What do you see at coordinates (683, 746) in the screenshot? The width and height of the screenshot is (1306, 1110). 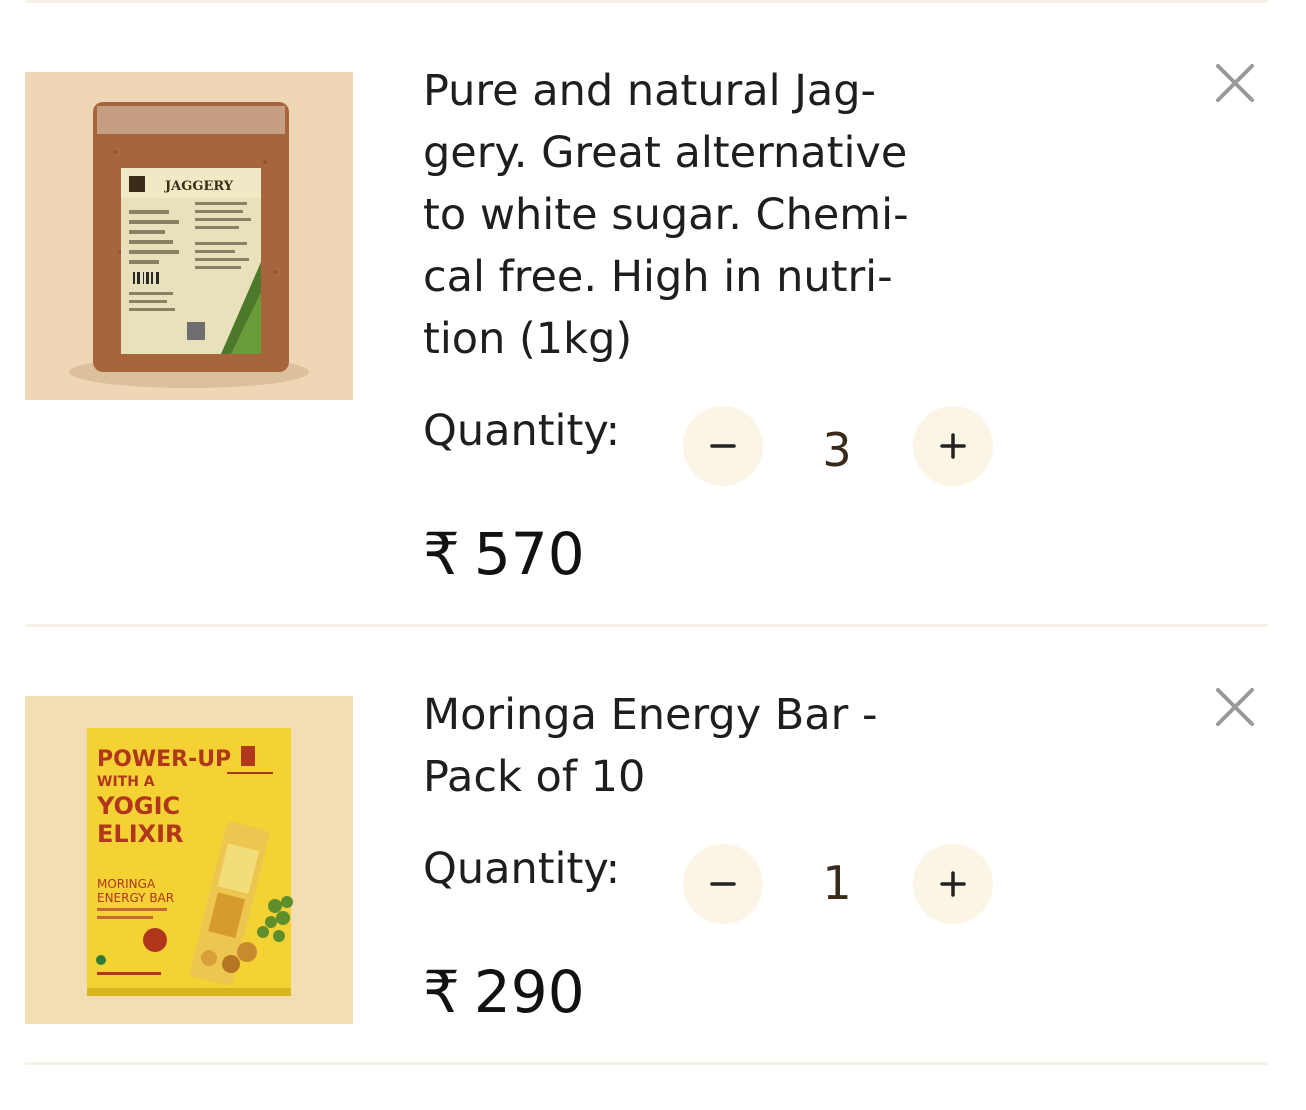 I see `product-title: Moringa Energy Bar - Pack of 10` at bounding box center [683, 746].